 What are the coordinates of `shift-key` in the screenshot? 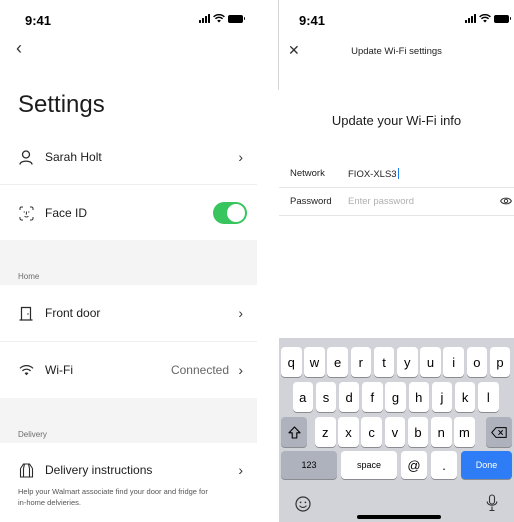 It's located at (294, 432).